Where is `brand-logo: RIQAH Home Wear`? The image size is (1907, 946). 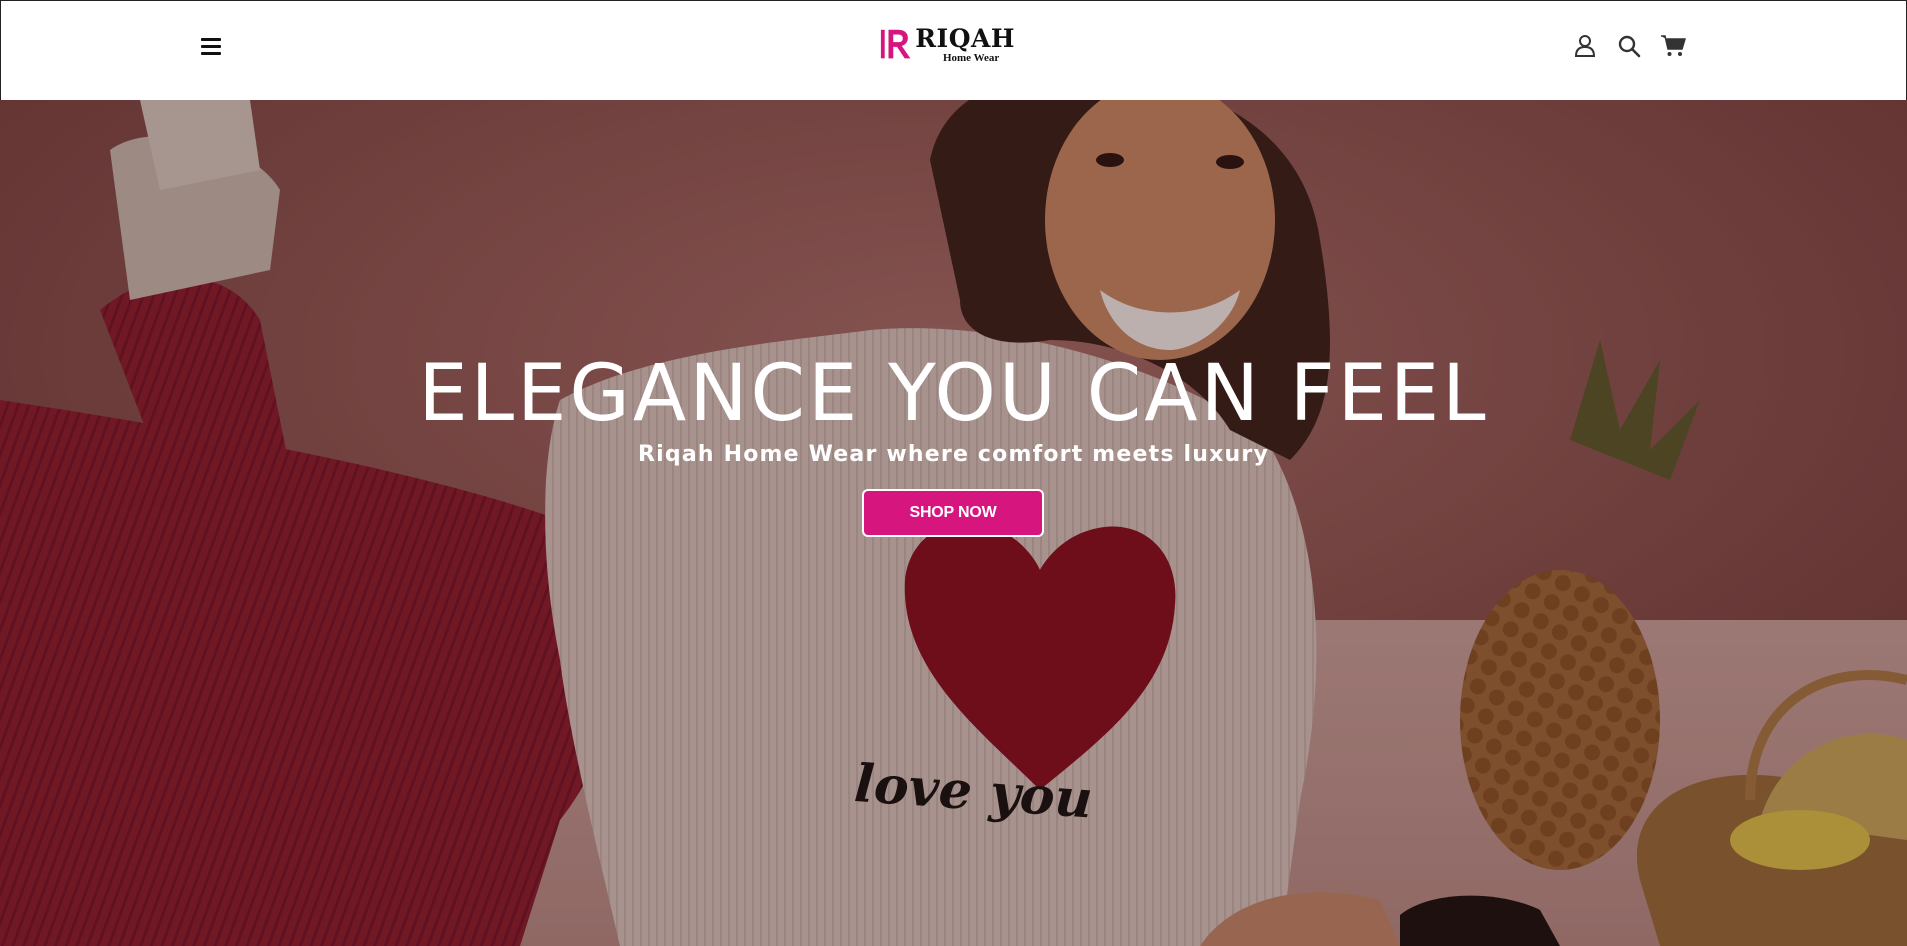 brand-logo: RIQAH Home Wear is located at coordinates (947, 48).